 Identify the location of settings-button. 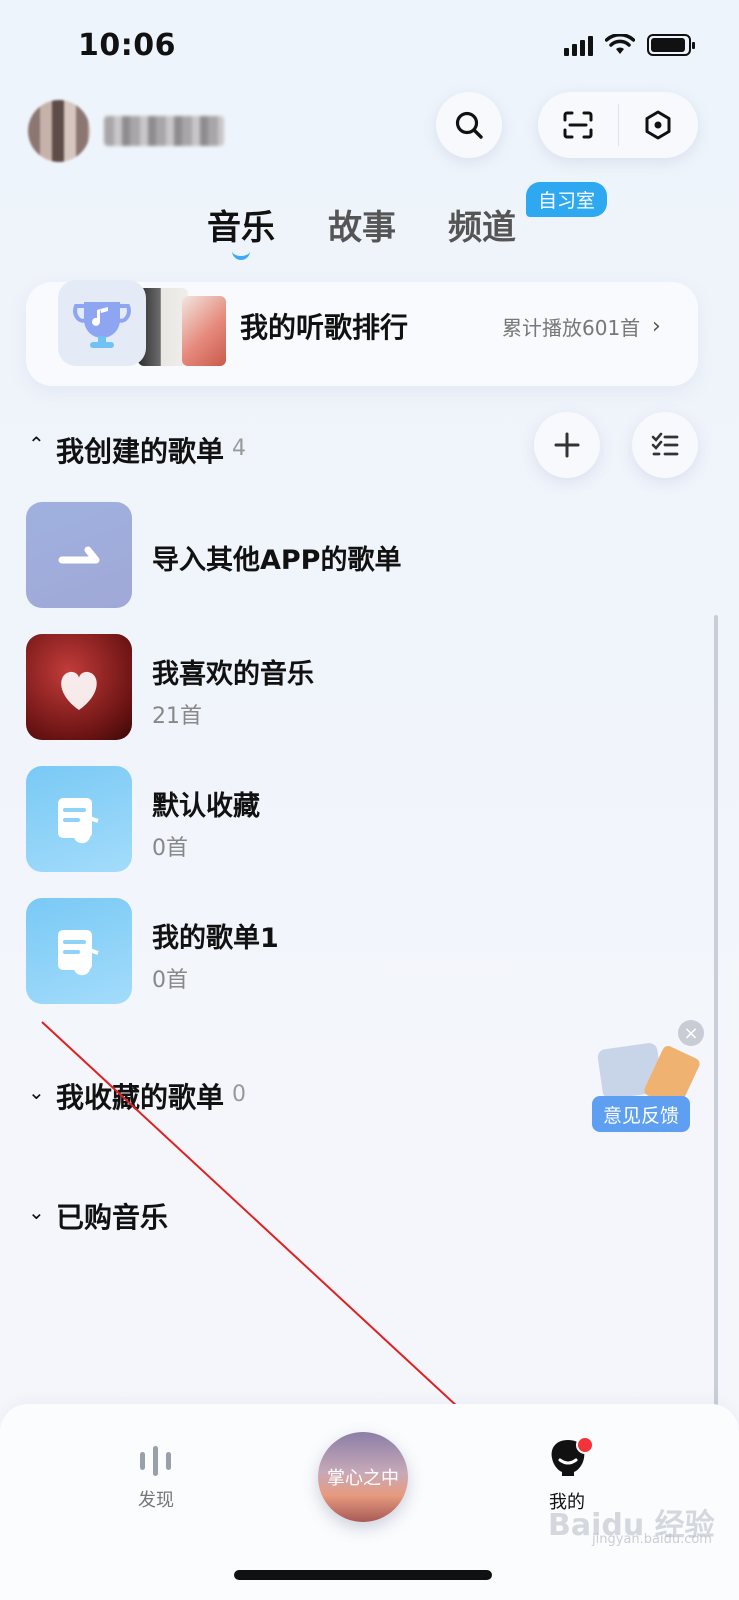
(658, 125).